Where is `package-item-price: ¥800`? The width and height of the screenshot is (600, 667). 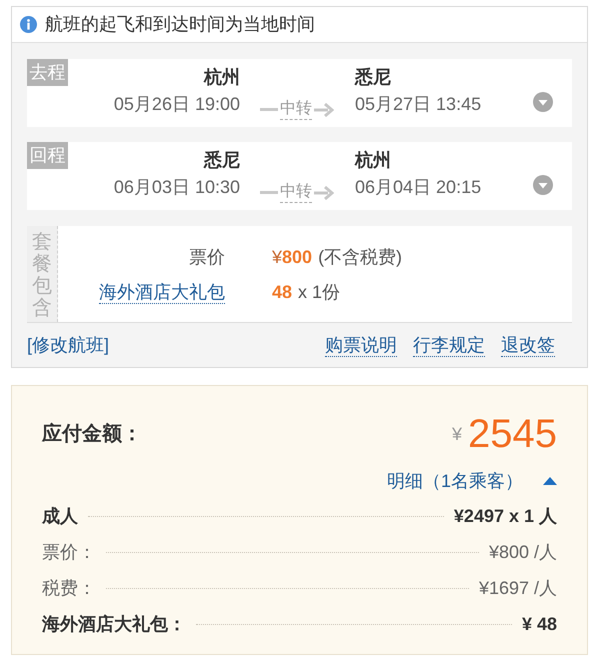
package-item-price: ¥800 is located at coordinates (292, 257).